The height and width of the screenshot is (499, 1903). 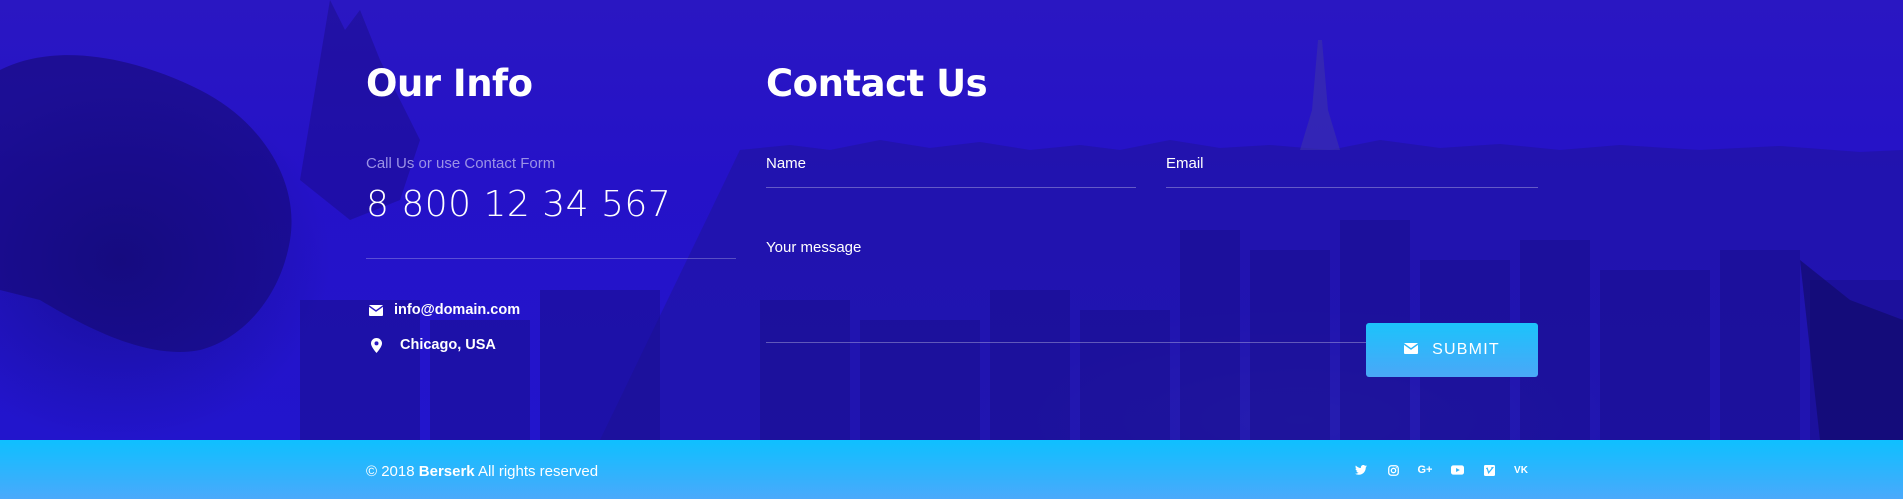 What do you see at coordinates (449, 83) in the screenshot?
I see `our-info-title: Our Info` at bounding box center [449, 83].